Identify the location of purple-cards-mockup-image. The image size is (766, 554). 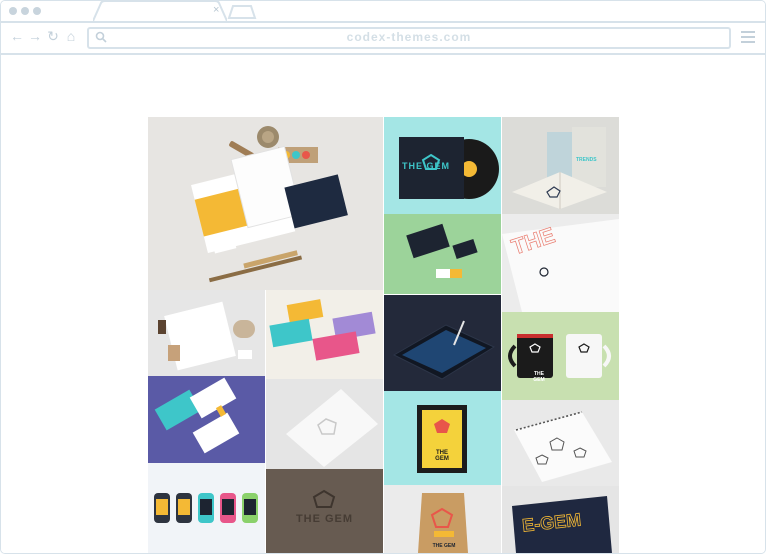
(206, 419).